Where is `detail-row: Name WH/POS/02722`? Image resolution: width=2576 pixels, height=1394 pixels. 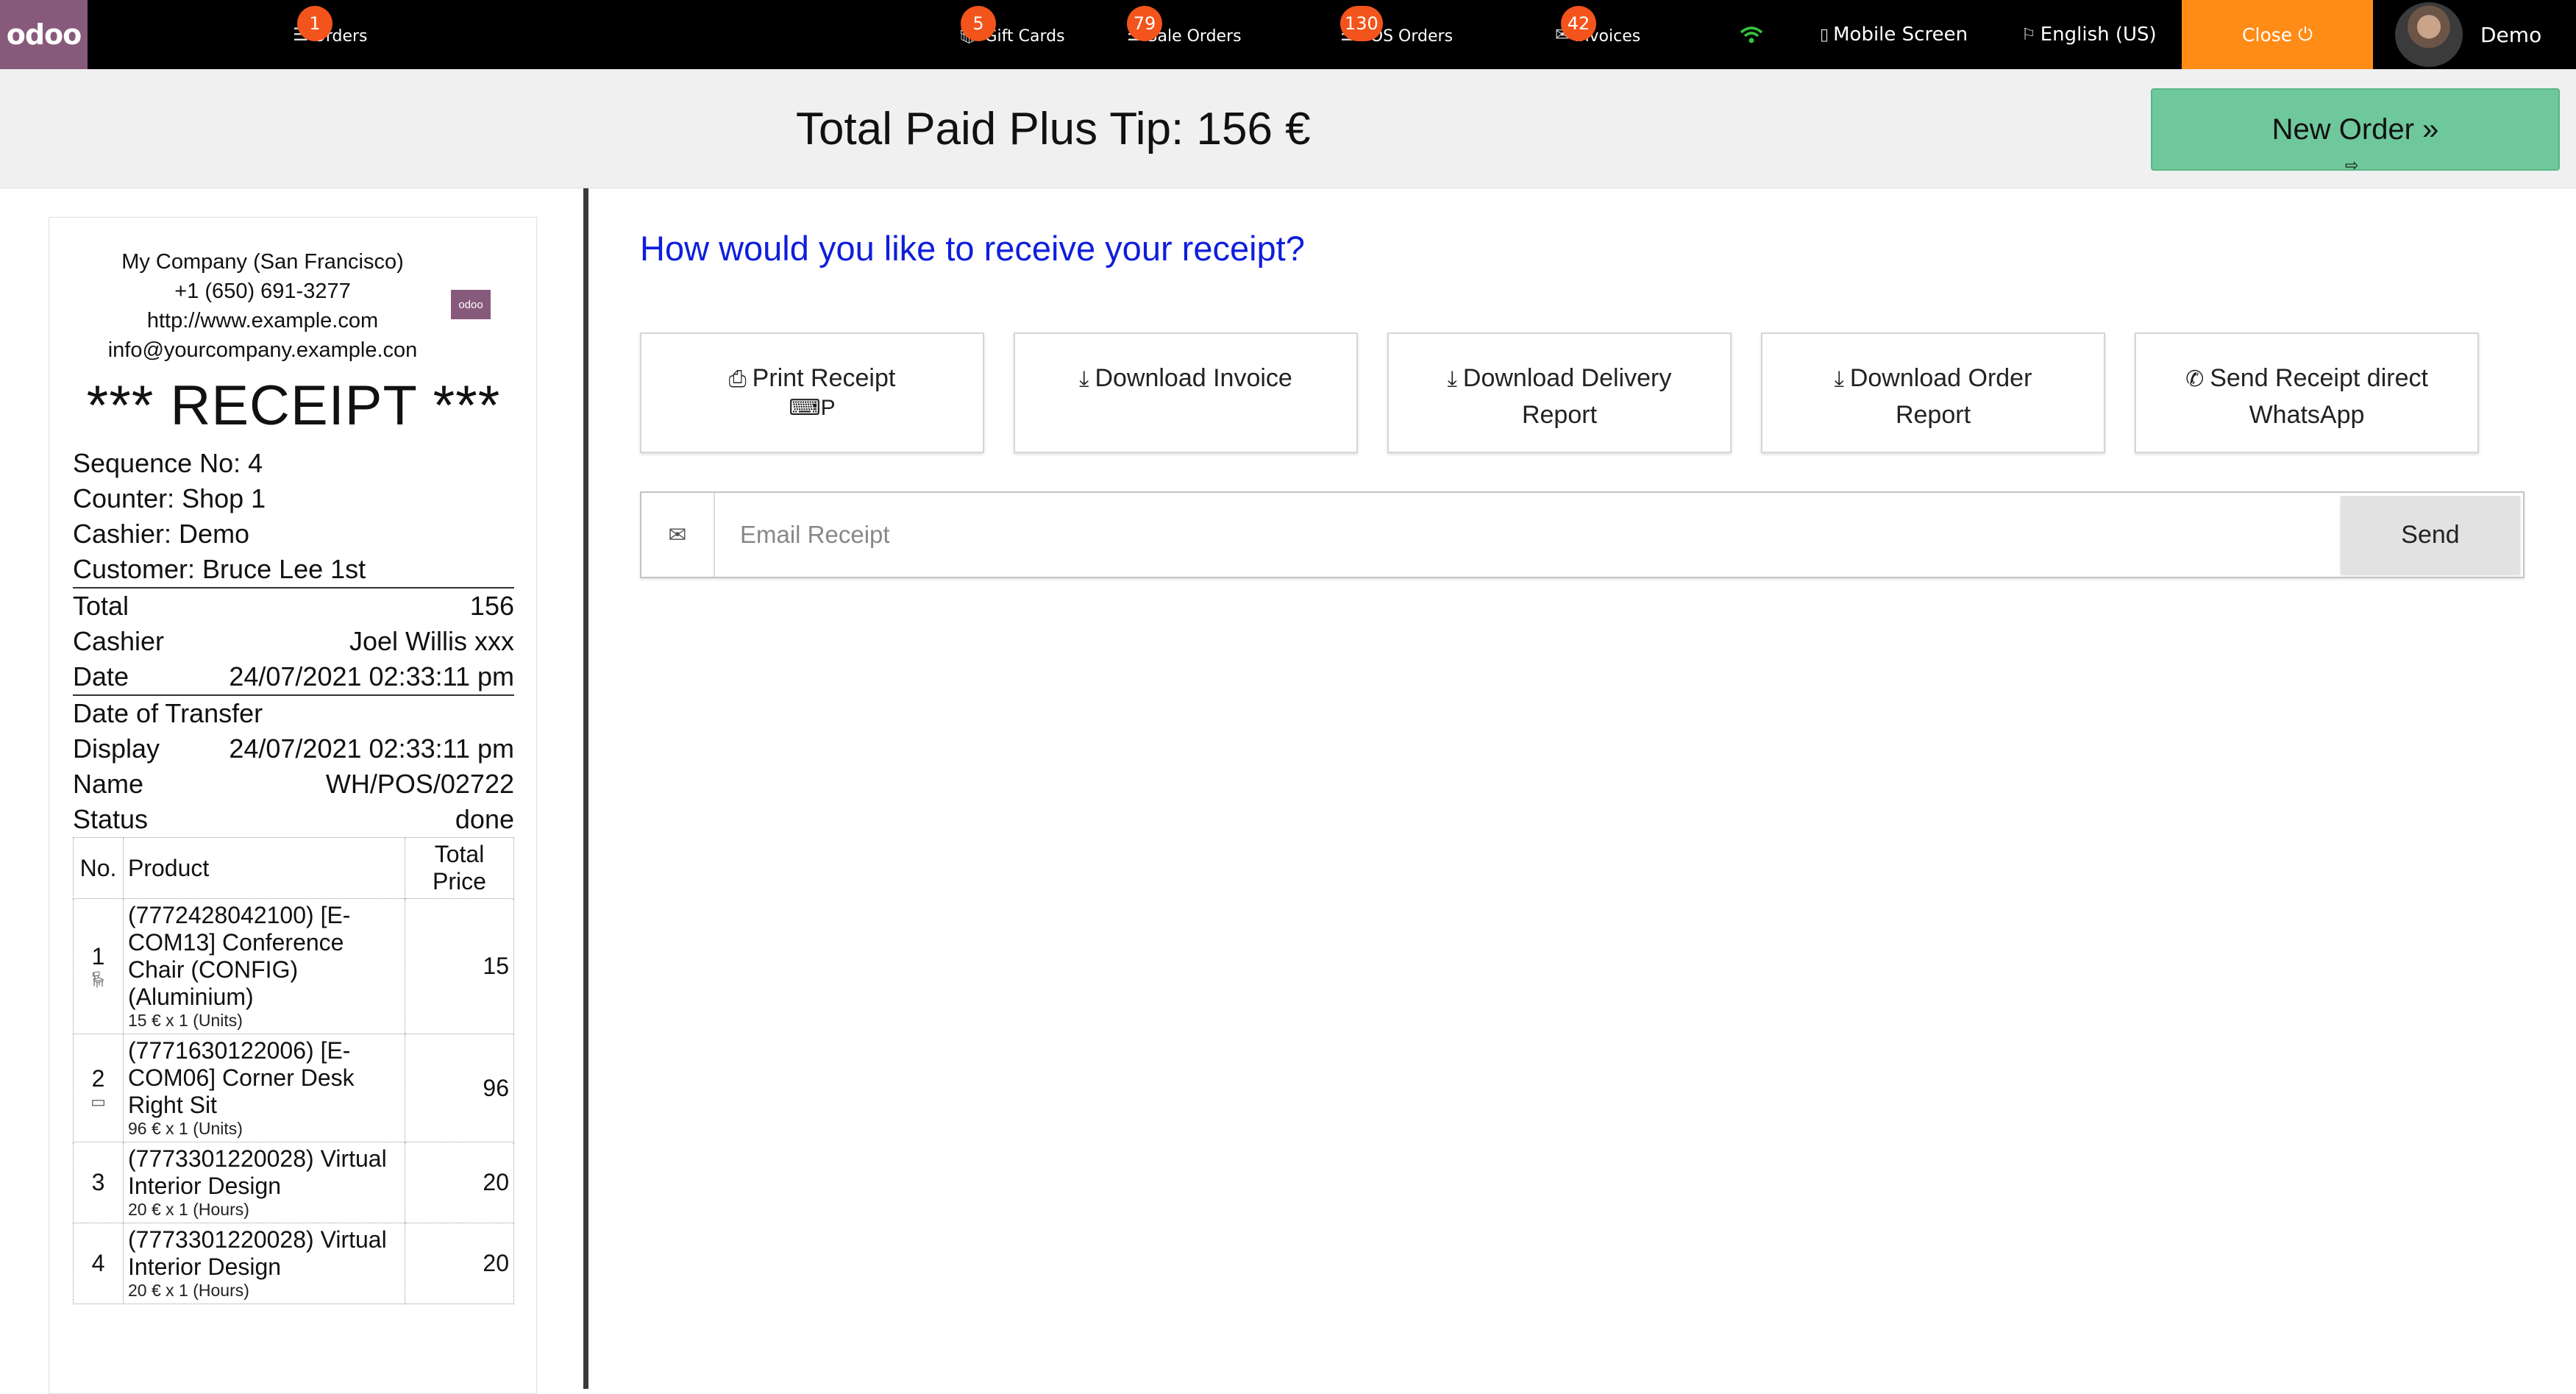 detail-row: Name WH/POS/02722 is located at coordinates (293, 784).